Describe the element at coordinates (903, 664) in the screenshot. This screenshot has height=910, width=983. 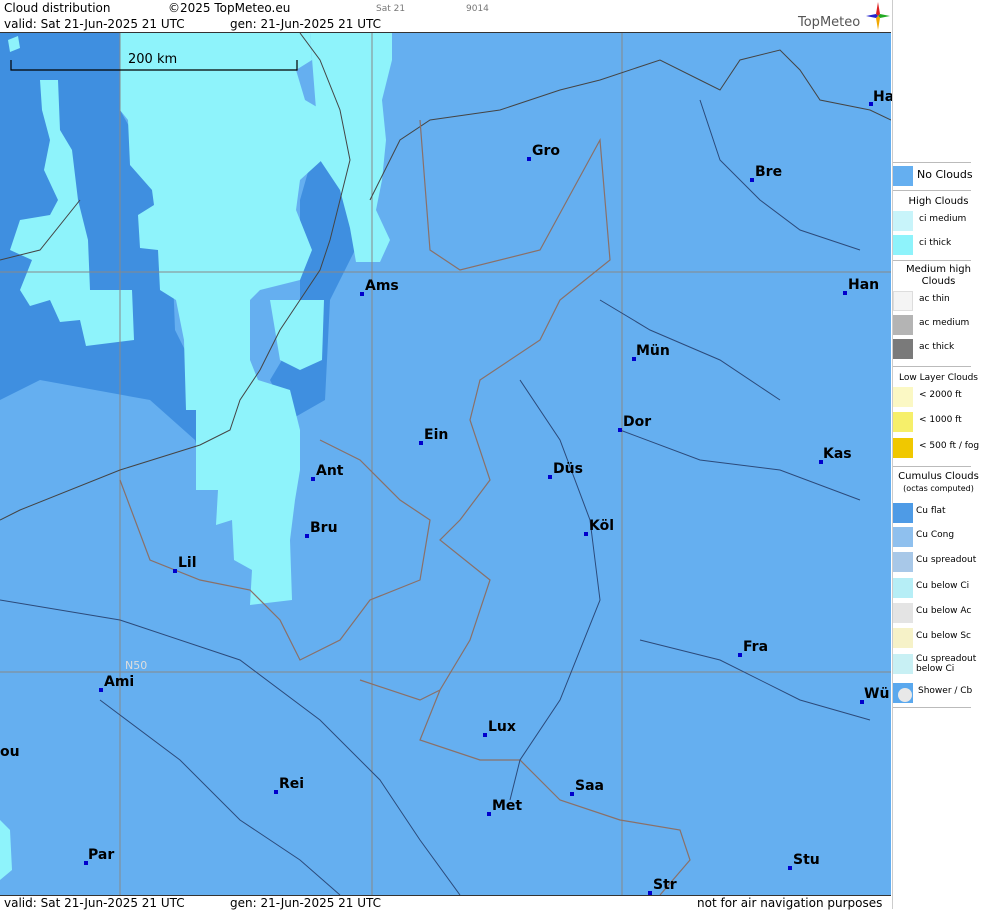
I see `cu-spreadout-below-ci-swatch-icon` at that location.